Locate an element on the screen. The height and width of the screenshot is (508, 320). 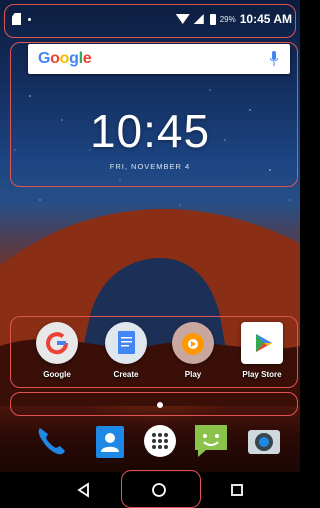
app-label: Play is located at coordinates (193, 374).